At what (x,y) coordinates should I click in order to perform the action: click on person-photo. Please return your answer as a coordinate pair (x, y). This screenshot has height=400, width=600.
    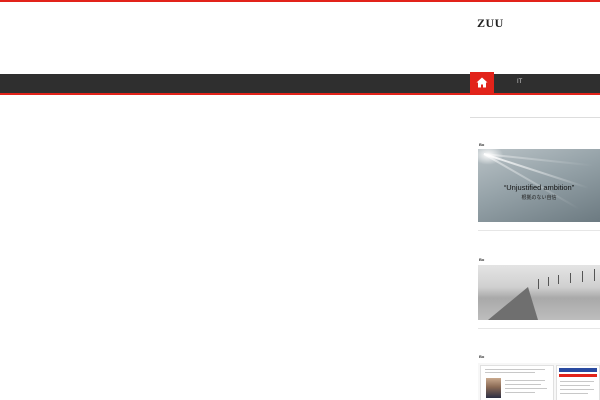
    Looking at the image, I should click on (493, 388).